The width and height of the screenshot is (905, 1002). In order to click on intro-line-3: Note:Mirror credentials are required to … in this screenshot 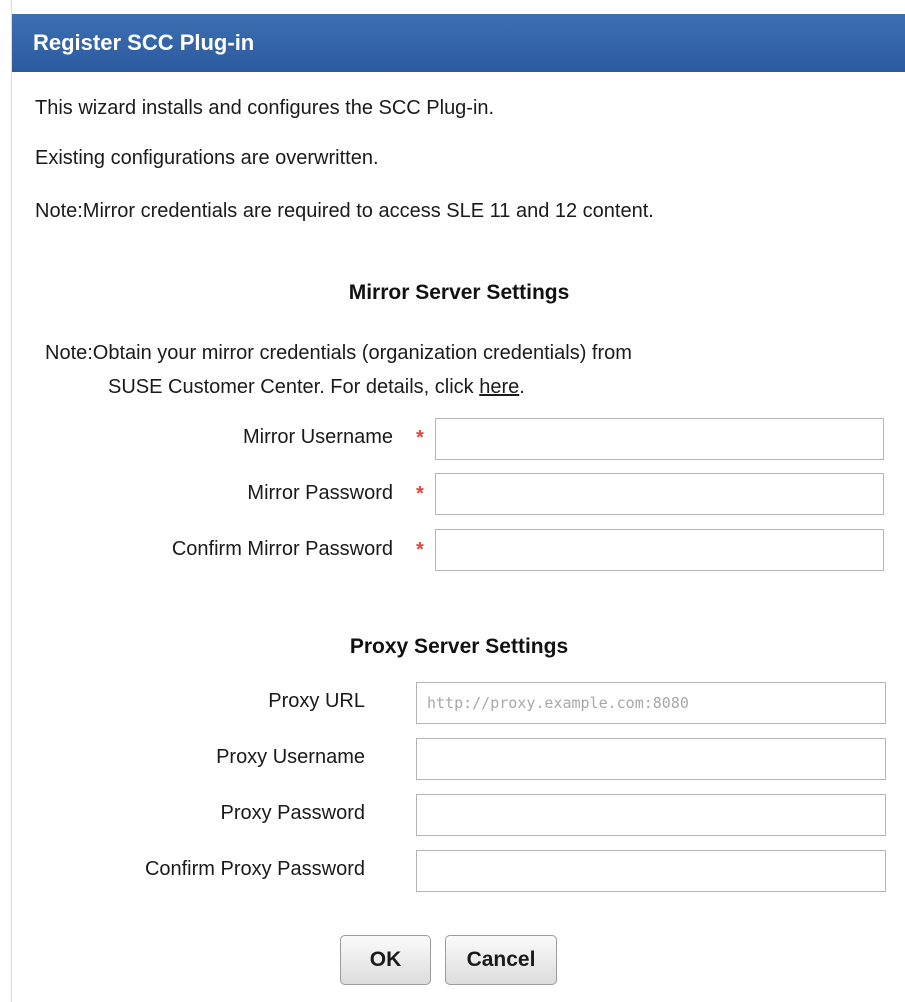, I will do `click(344, 211)`.